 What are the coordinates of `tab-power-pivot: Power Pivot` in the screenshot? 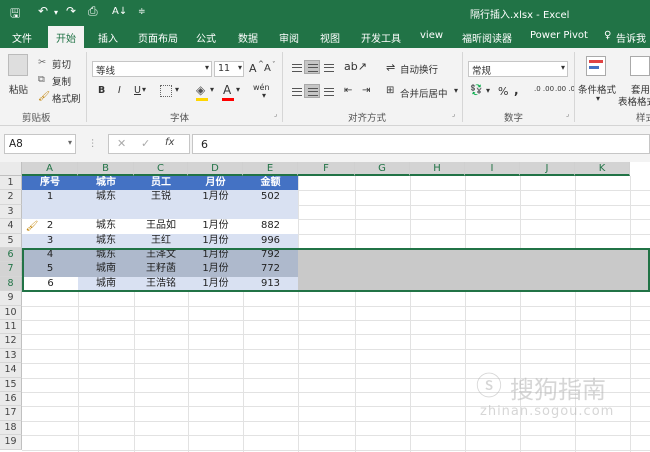 It's located at (559, 35).